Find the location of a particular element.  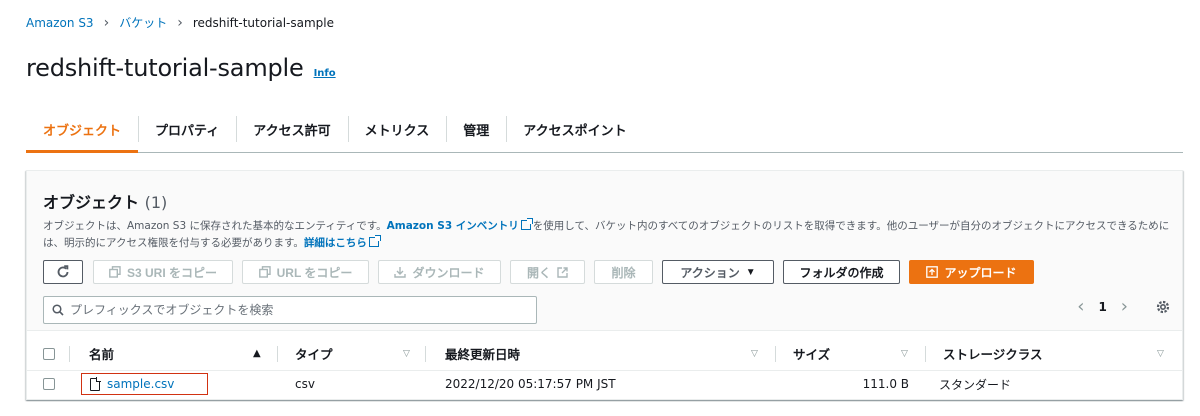

inventory-link-text: Amazon S3 インベントリ is located at coordinates (452, 226).